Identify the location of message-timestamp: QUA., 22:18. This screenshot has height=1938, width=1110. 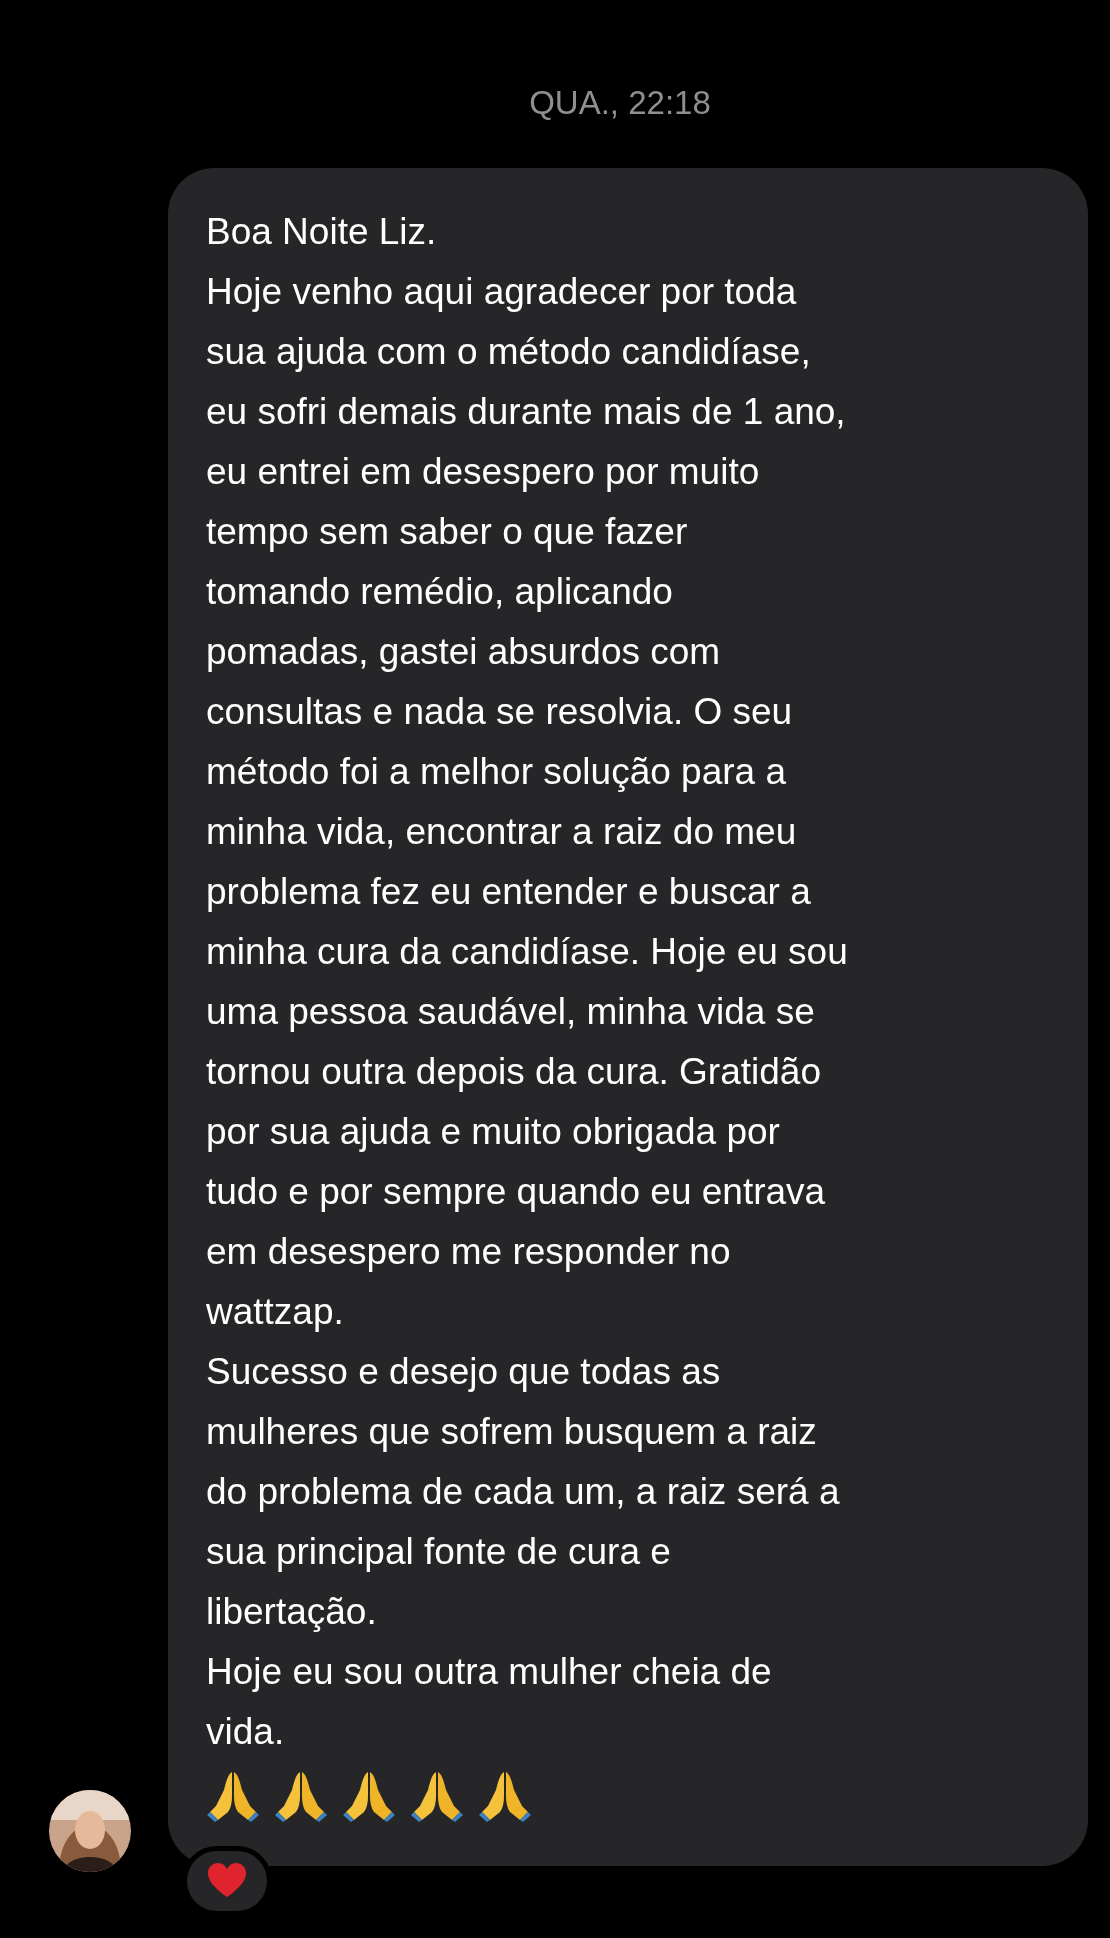
(620, 103).